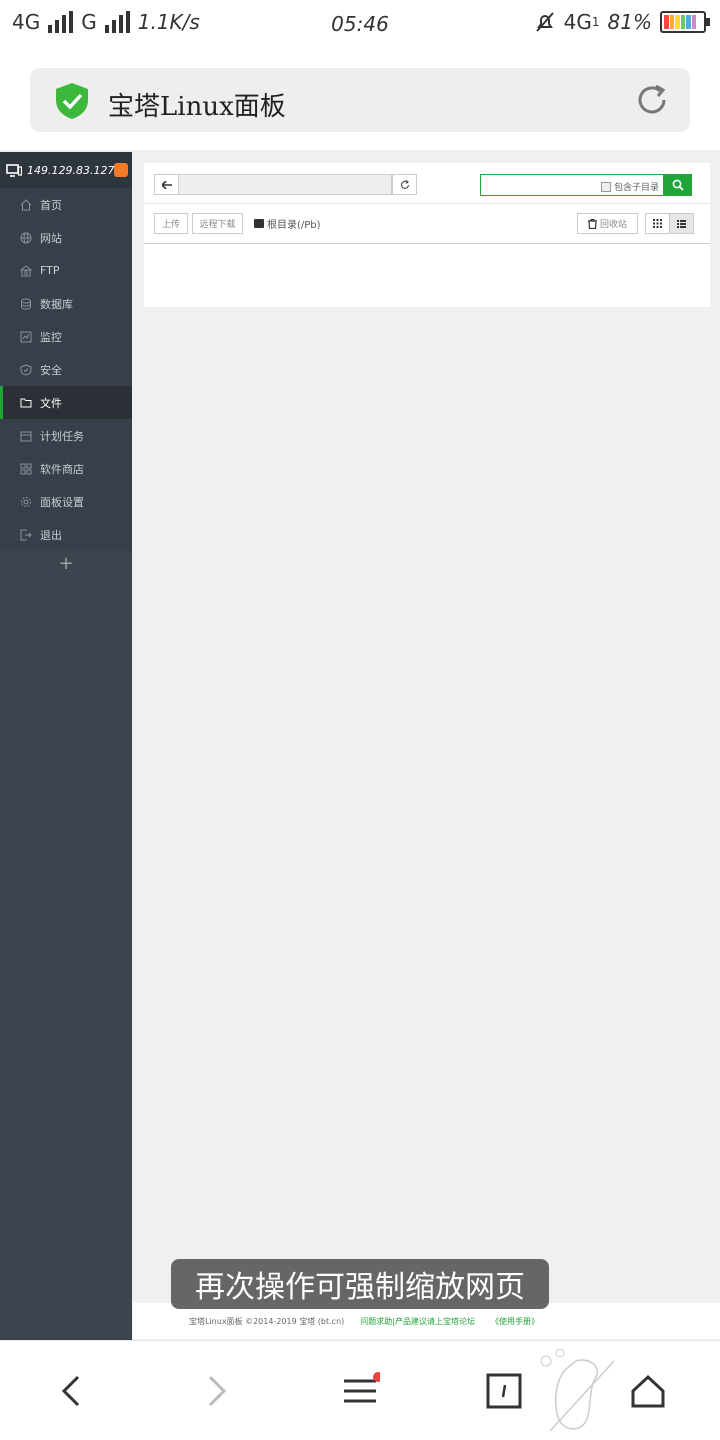 This screenshot has height=1440, width=720. Describe the element at coordinates (577, 22) in the screenshot. I see `network-type-3: 4G` at that location.